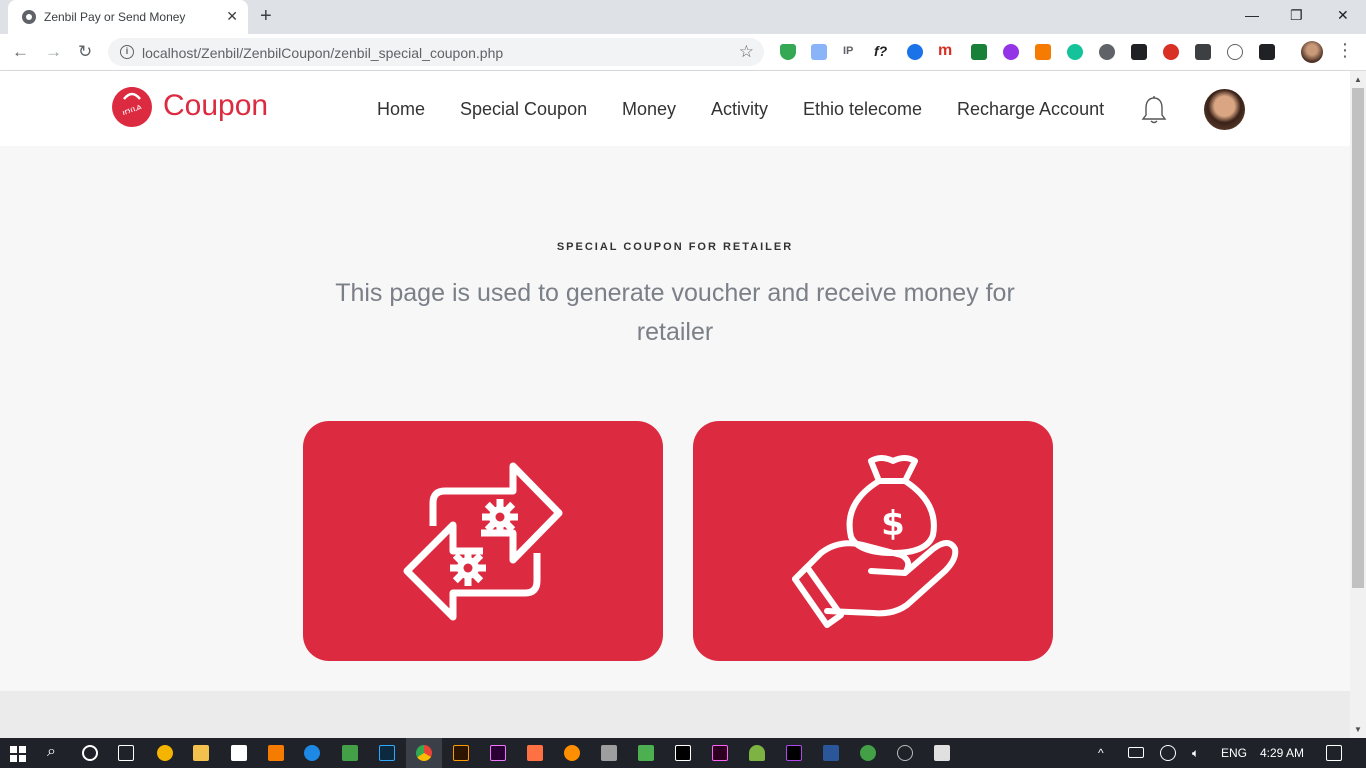 This screenshot has width=1366, height=768. Describe the element at coordinates (276, 753) in the screenshot. I see `xampp-icon` at that location.